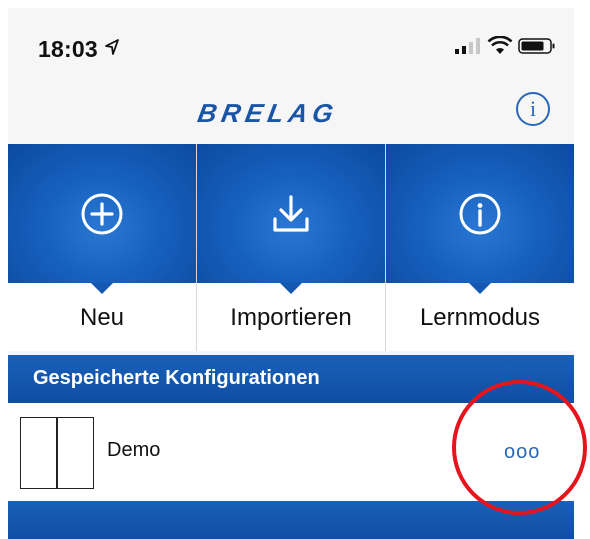  I want to click on tile-import-pointer, so click(291, 288).